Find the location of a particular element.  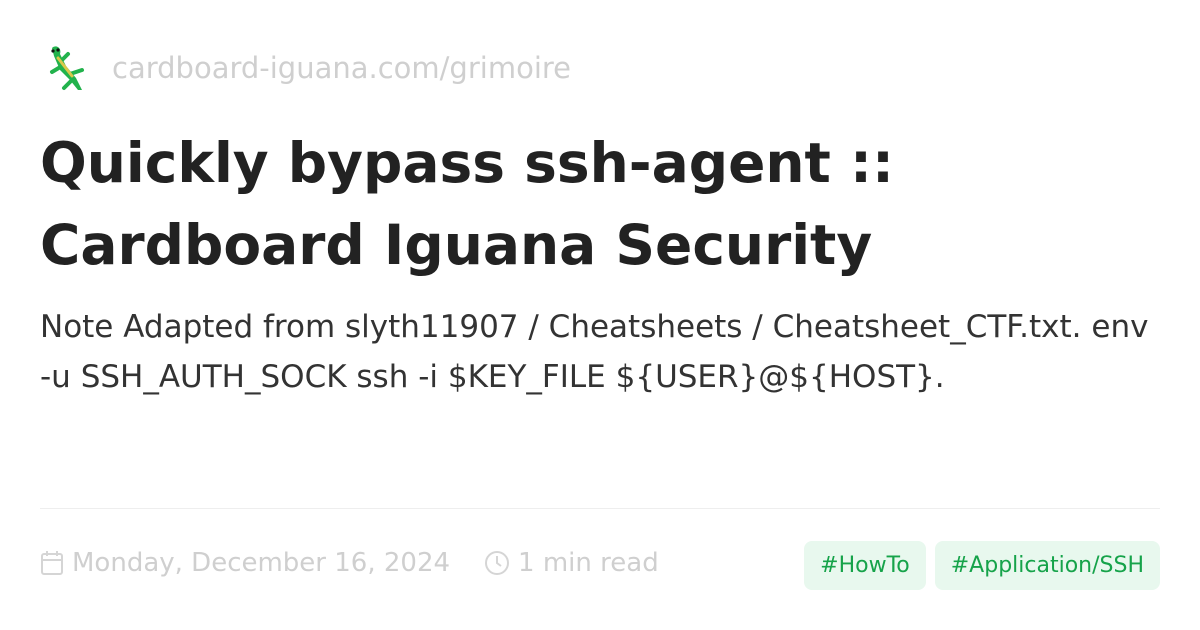

site-url: cardboard-iguana.com/grimoire is located at coordinates (341, 68).